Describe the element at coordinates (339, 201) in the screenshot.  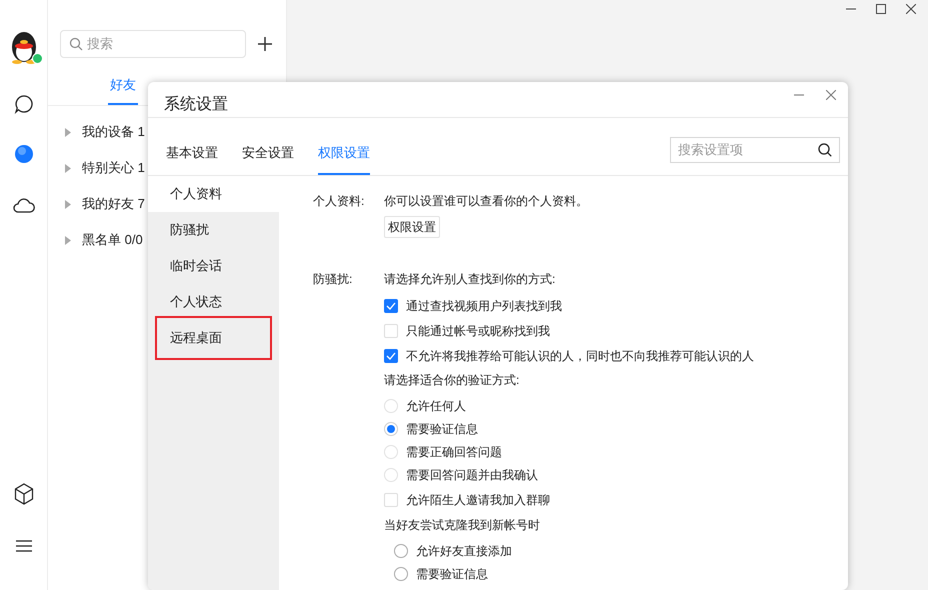
I see `section-label: 个人资料:` at that location.